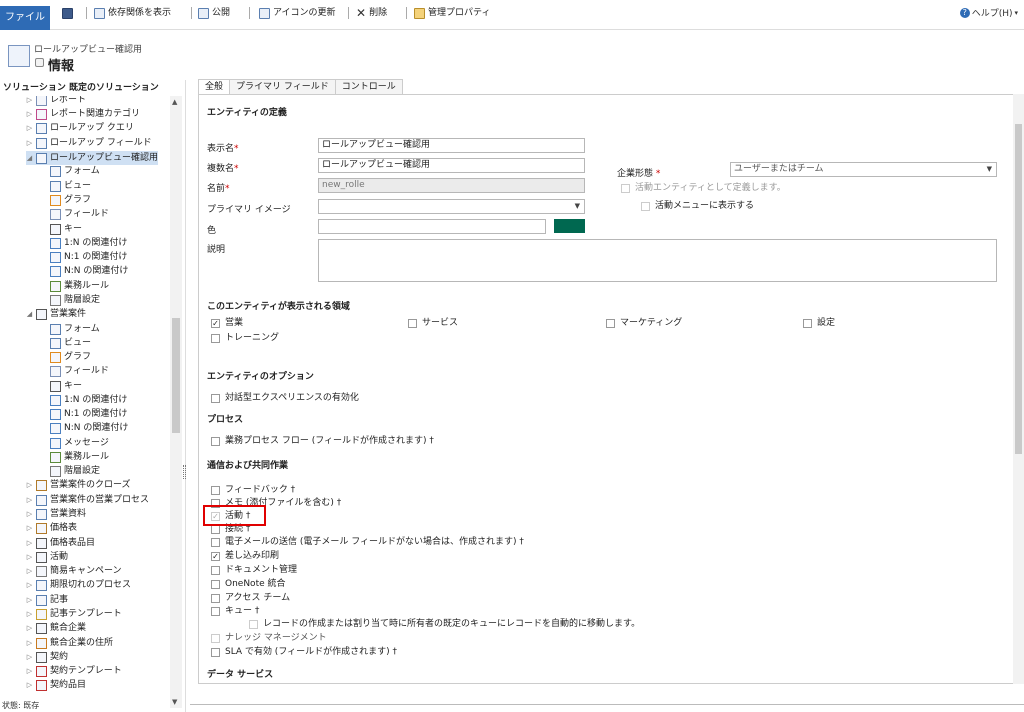 This screenshot has width=1024, height=712. Describe the element at coordinates (80, 128) in the screenshot. I see `tree-item: ▷ ロールアップ クエリ` at that location.